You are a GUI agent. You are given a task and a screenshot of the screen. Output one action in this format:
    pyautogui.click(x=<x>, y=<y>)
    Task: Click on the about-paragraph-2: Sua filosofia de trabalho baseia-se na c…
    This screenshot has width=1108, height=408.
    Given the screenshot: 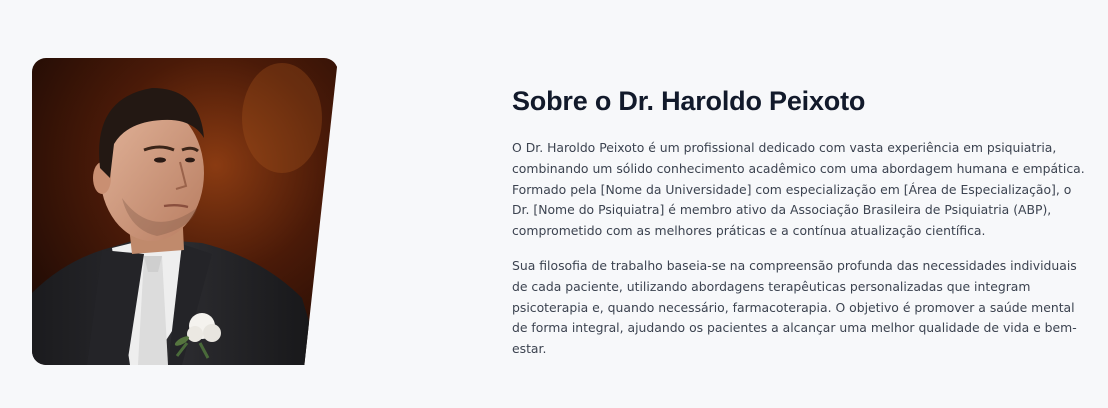 What is the action you would take?
    pyautogui.click(x=794, y=307)
    